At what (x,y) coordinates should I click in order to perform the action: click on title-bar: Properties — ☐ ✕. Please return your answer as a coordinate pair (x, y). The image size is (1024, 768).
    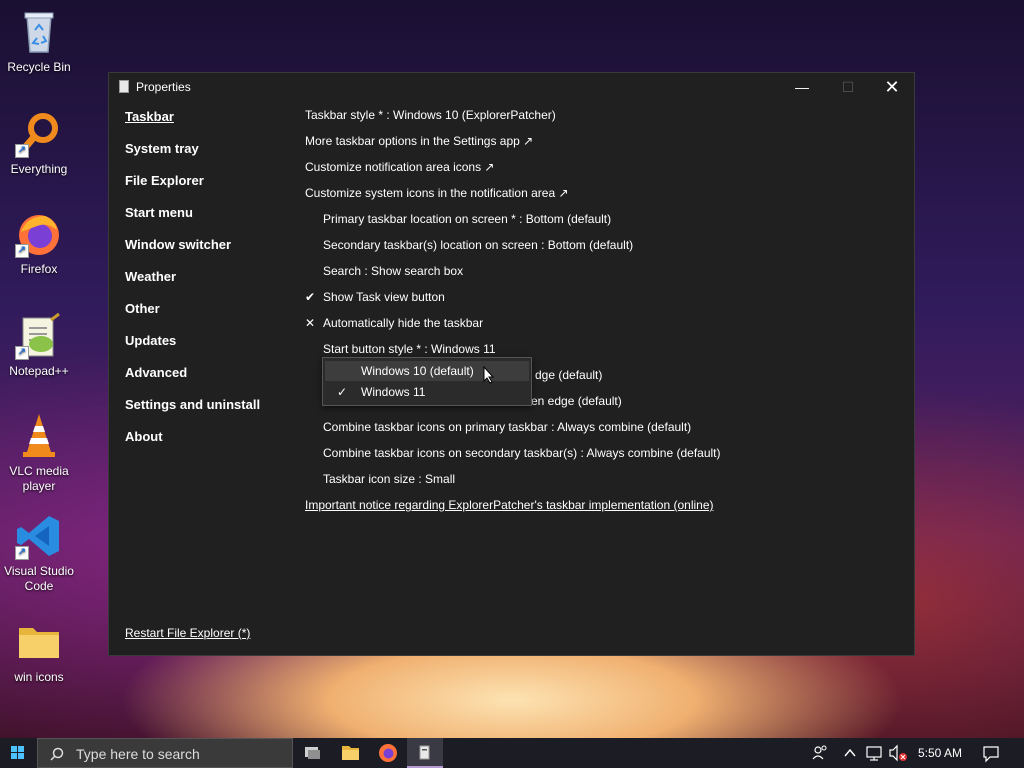
    Looking at the image, I should click on (511, 87).